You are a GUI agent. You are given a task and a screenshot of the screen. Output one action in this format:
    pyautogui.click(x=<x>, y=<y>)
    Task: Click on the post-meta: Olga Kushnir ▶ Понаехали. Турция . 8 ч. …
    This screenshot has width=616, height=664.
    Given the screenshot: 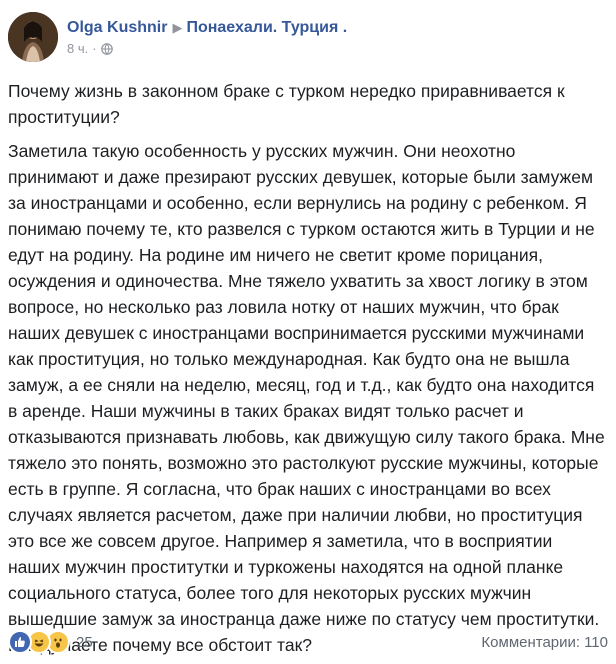 What is the action you would take?
    pyautogui.click(x=207, y=37)
    